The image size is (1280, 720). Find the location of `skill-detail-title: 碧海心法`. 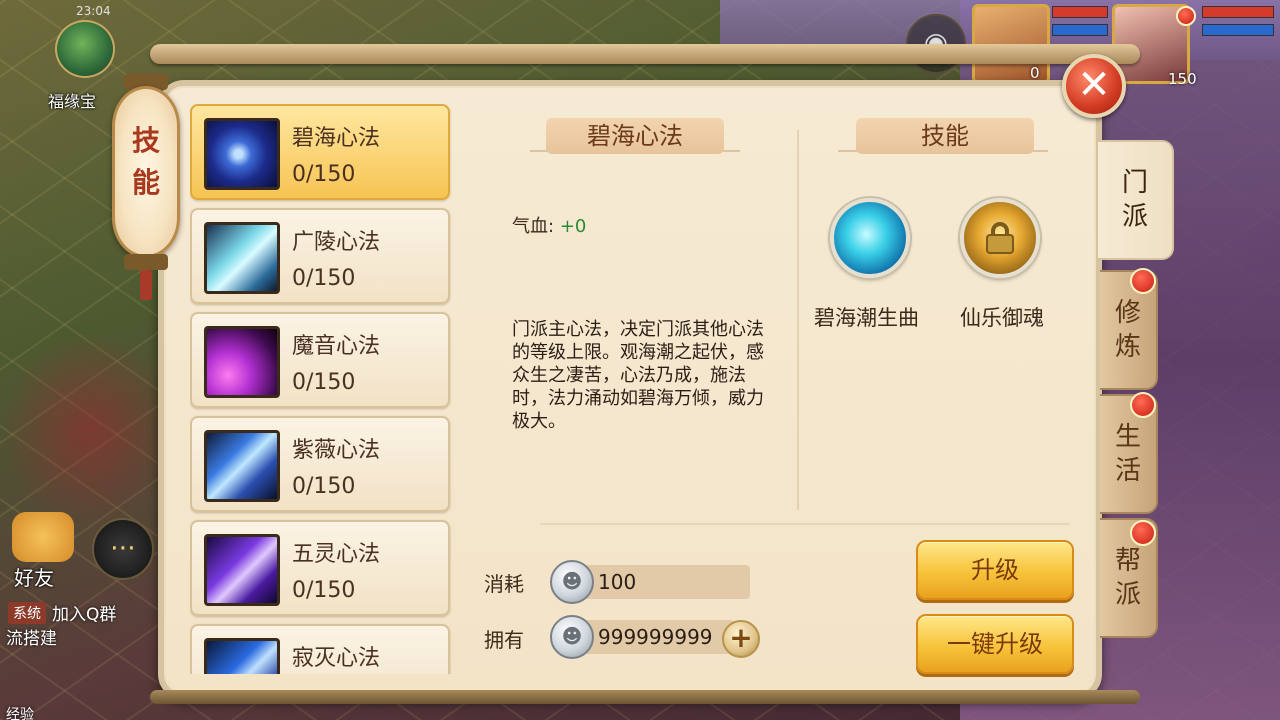

skill-detail-title: 碧海心法 is located at coordinates (635, 136).